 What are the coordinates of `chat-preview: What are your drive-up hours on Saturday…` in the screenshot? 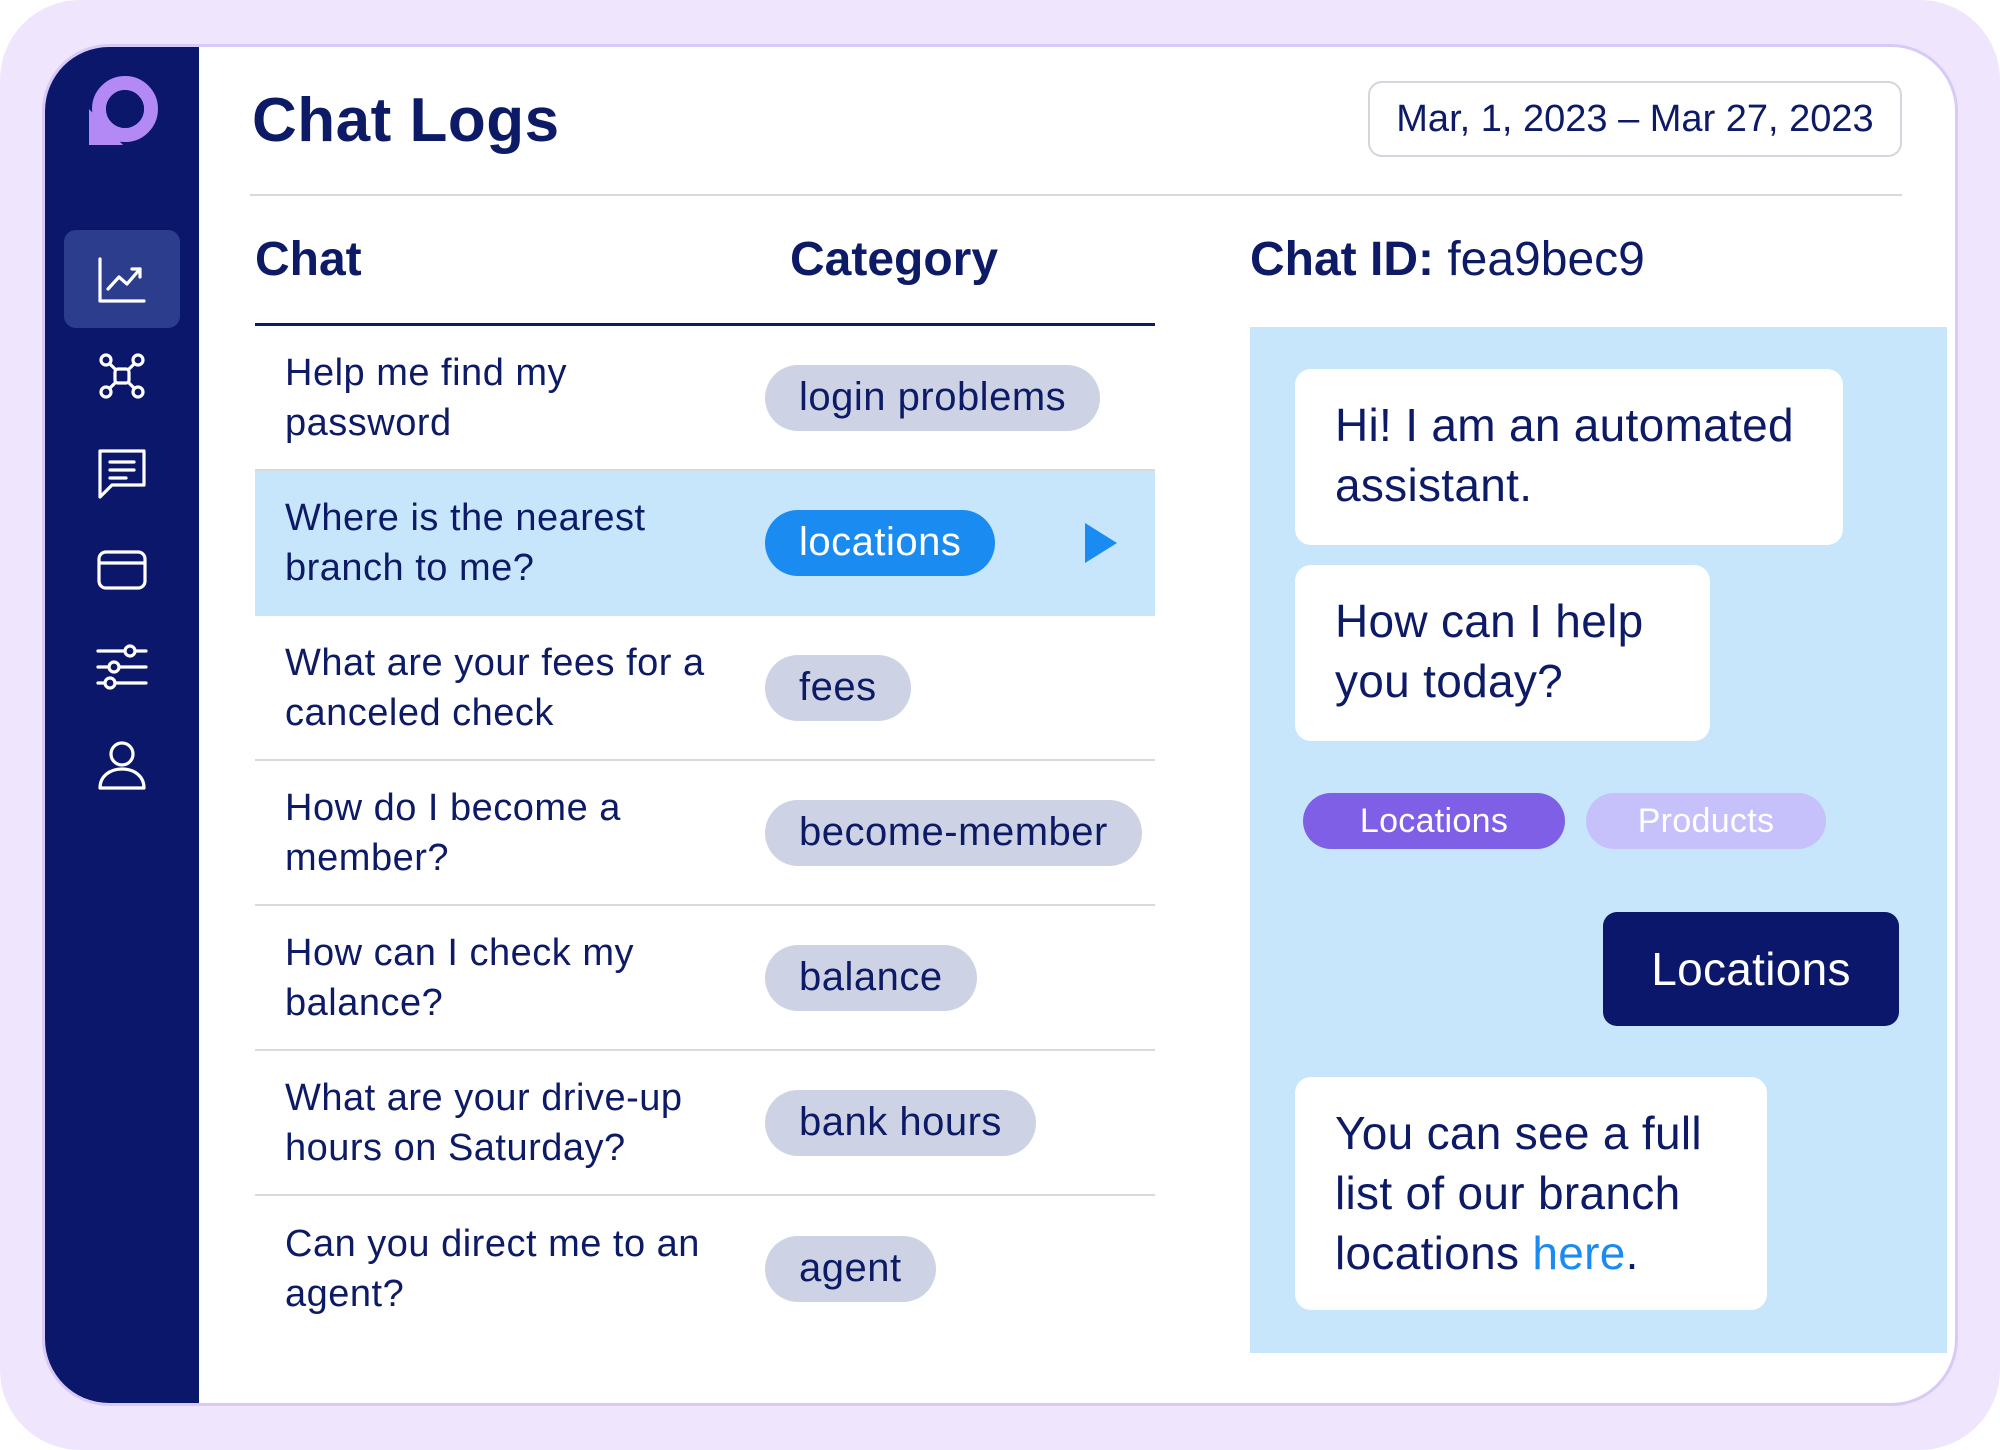 It's located at (484, 1122).